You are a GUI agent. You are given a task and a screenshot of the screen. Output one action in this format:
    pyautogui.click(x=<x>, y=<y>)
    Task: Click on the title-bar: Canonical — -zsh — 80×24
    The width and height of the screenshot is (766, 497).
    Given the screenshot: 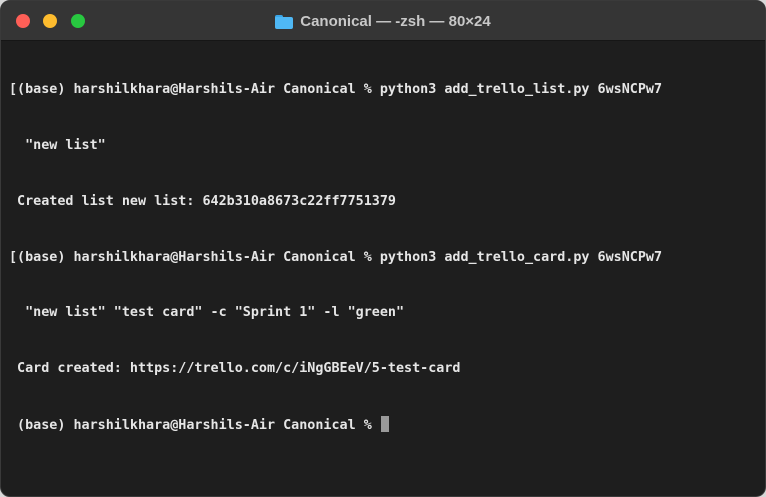 What is the action you would take?
    pyautogui.click(x=383, y=21)
    